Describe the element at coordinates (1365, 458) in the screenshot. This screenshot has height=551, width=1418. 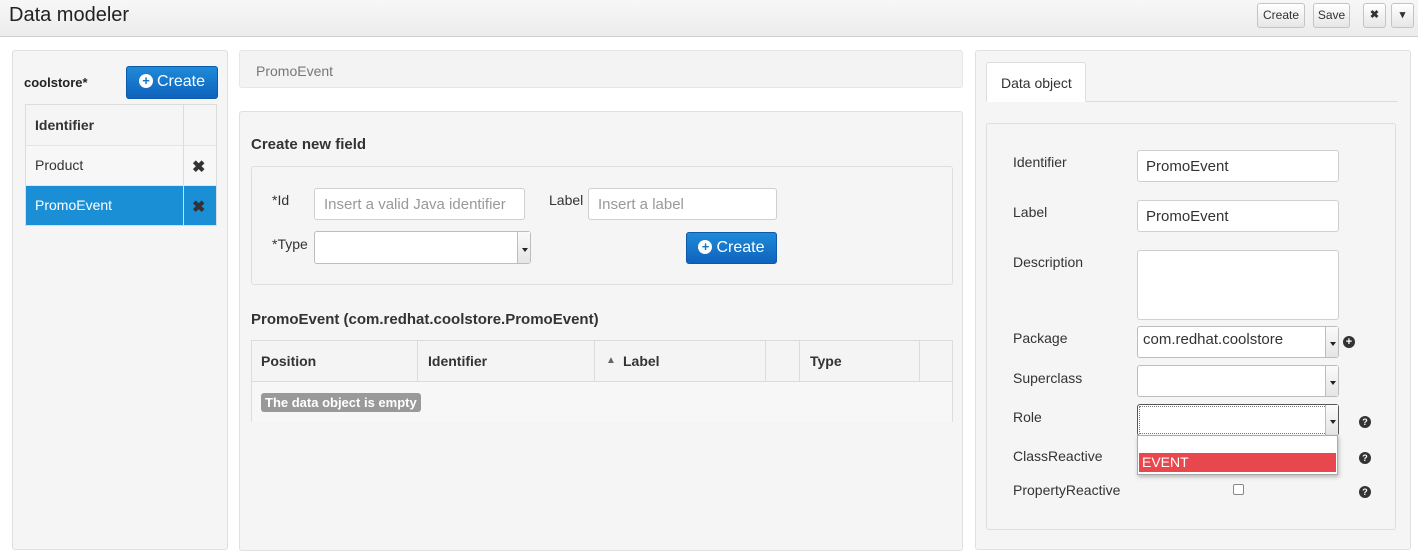
I see `classreactive-help-icon: ?` at that location.